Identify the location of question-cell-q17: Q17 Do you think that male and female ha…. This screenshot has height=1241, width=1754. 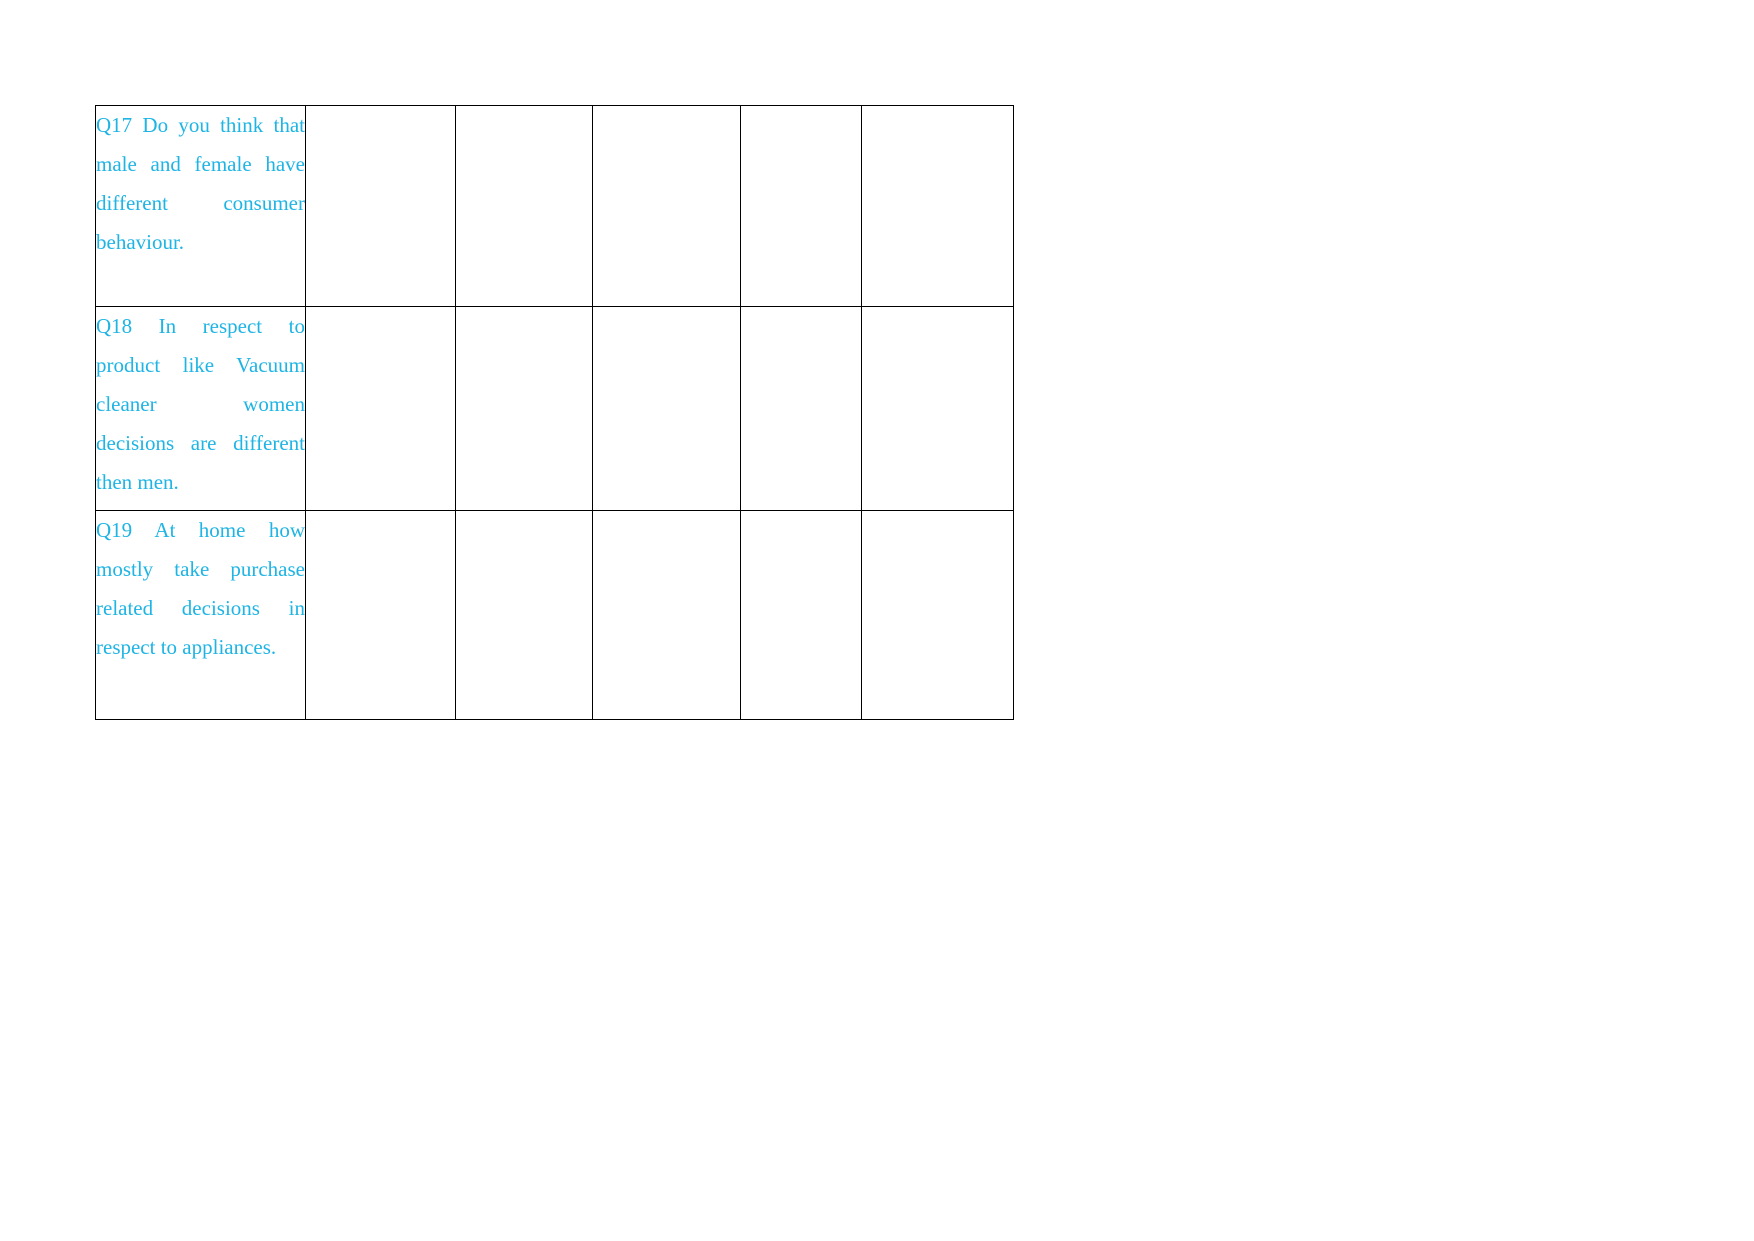
(200, 206).